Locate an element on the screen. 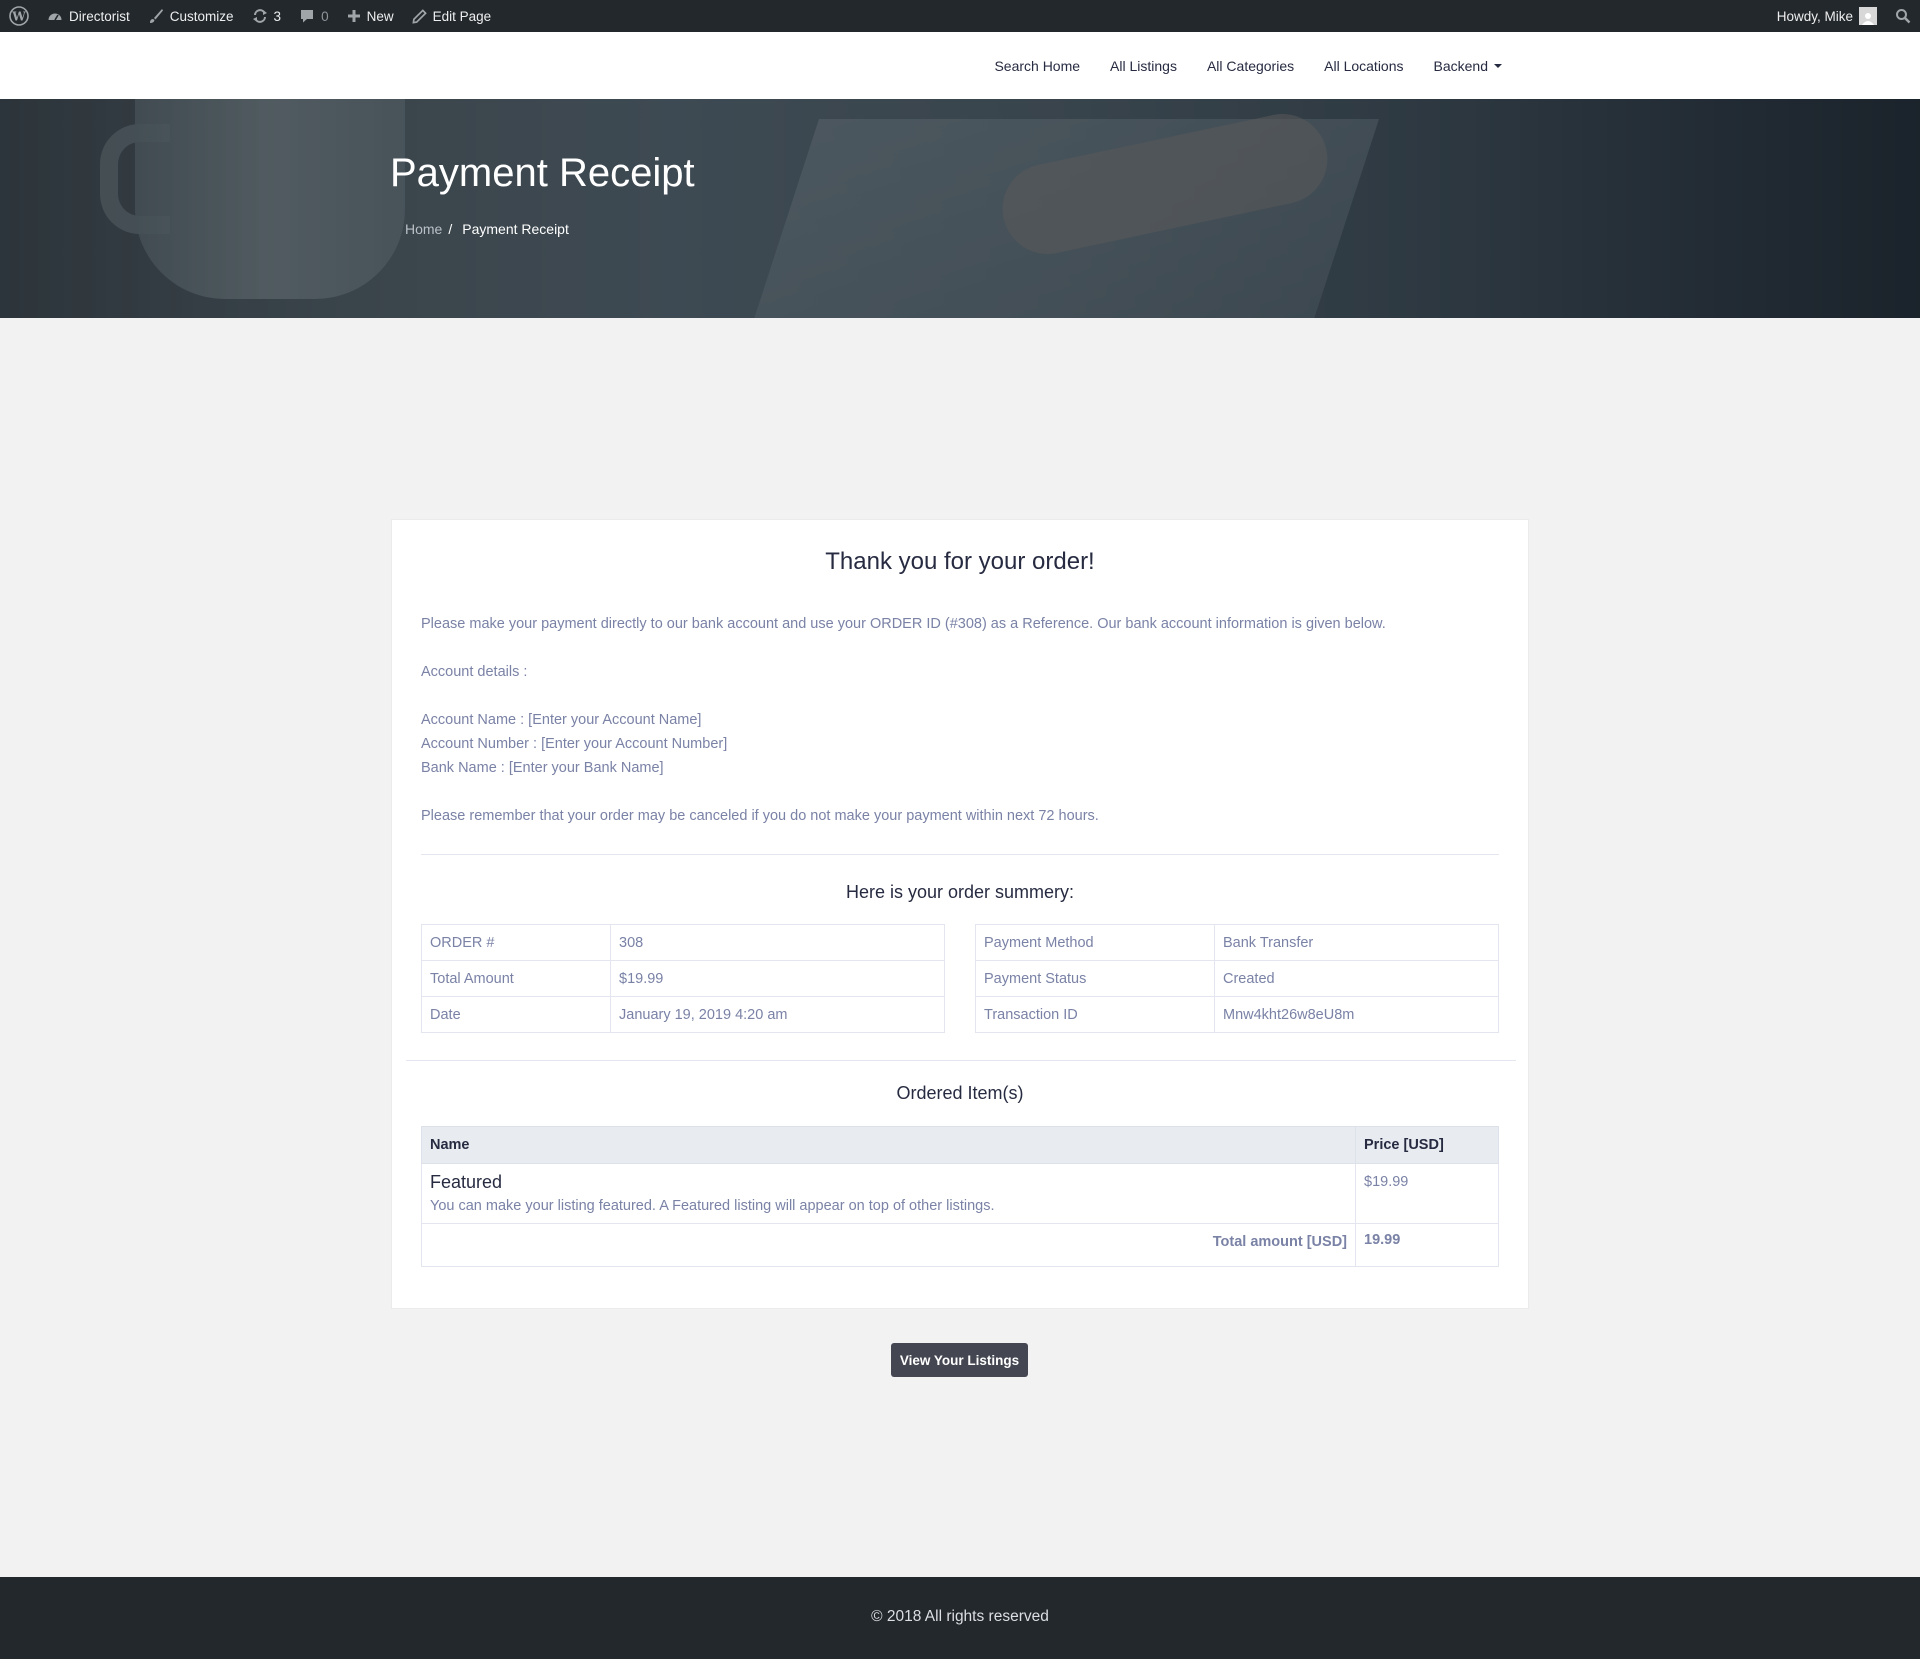 The image size is (1920, 1659). search-icon is located at coordinates (1903, 16).